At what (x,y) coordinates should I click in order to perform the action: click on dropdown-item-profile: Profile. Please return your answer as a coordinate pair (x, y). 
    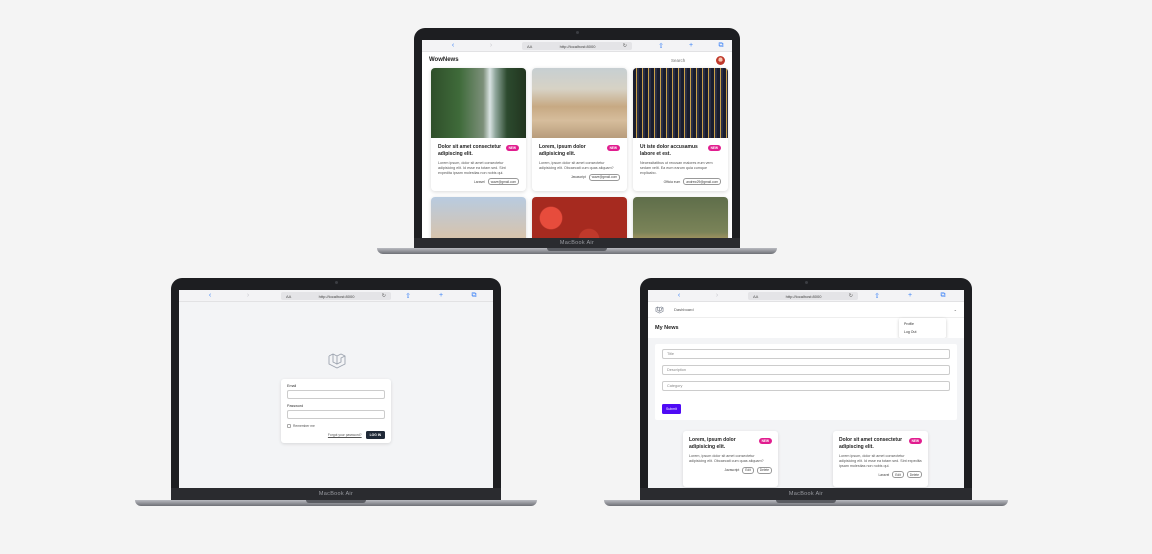
    Looking at the image, I should click on (922, 324).